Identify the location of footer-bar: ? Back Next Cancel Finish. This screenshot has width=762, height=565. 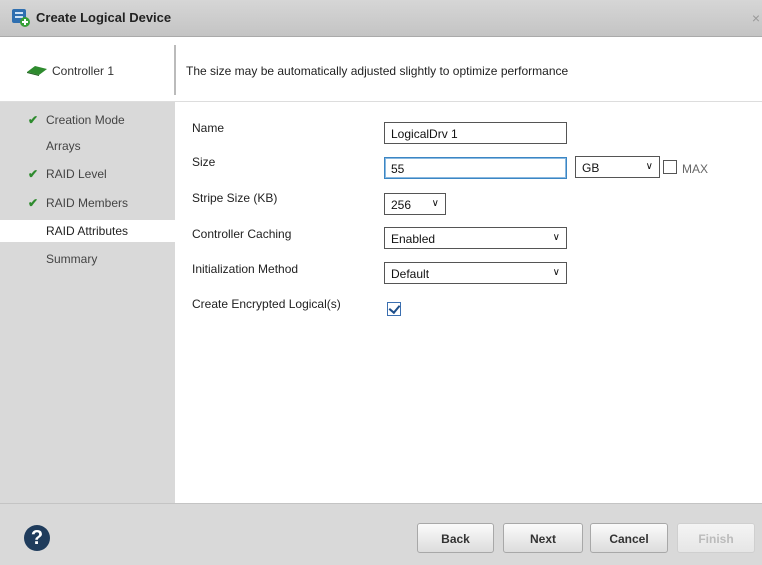
(381, 534).